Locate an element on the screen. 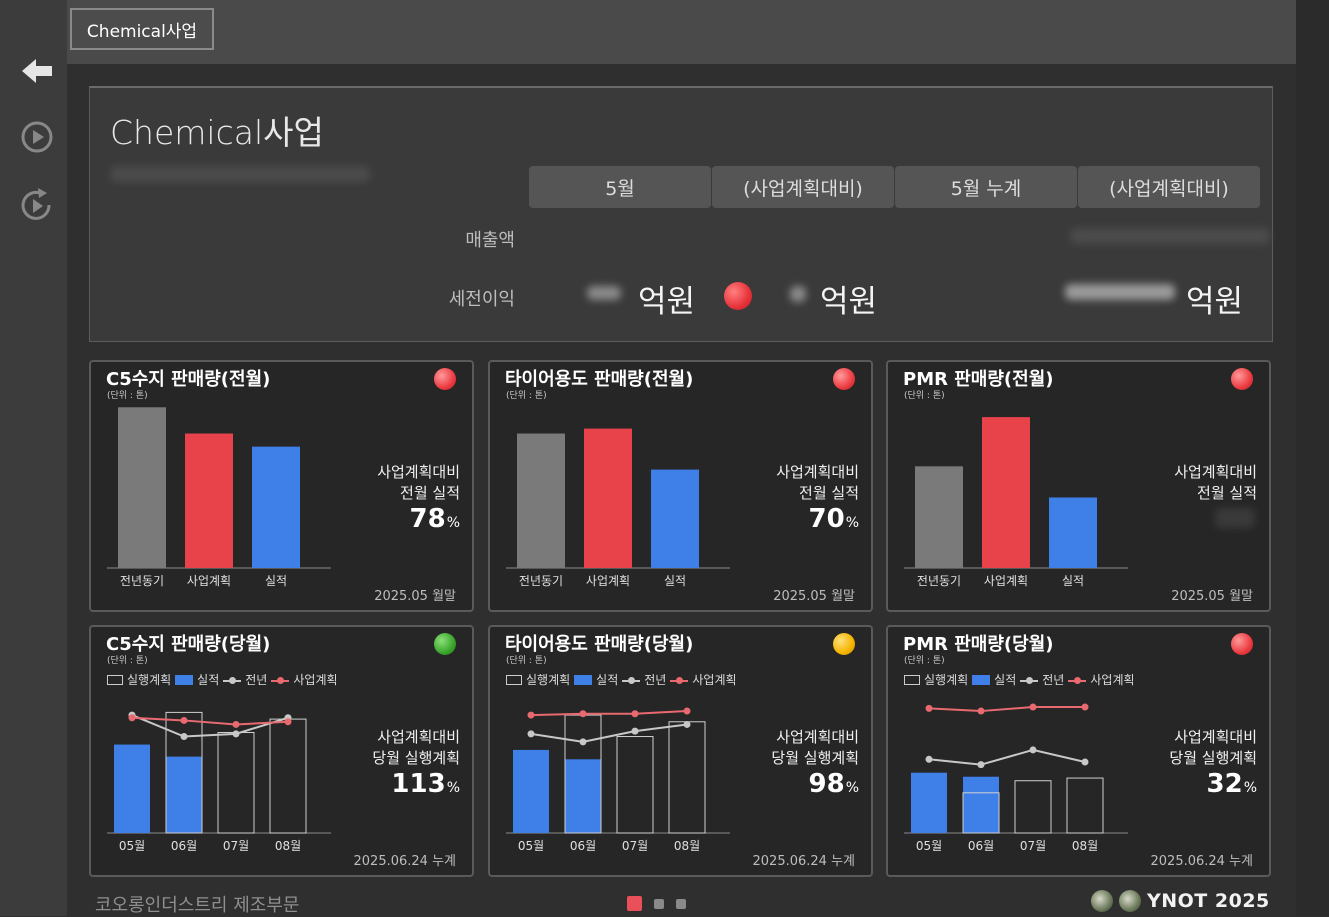  refresh-play-icon is located at coordinates (37, 205).